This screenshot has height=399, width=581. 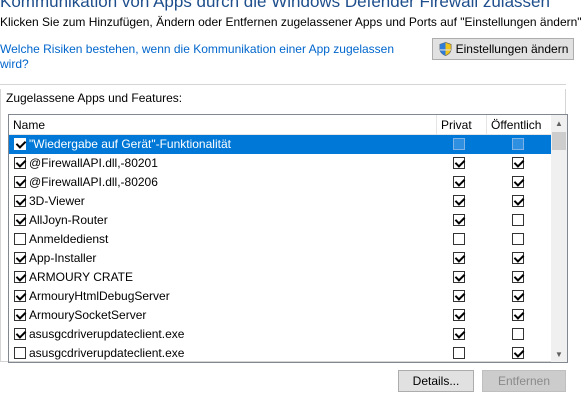 What do you see at coordinates (559, 123) in the screenshot?
I see `chevron-up-icon: ▲` at bounding box center [559, 123].